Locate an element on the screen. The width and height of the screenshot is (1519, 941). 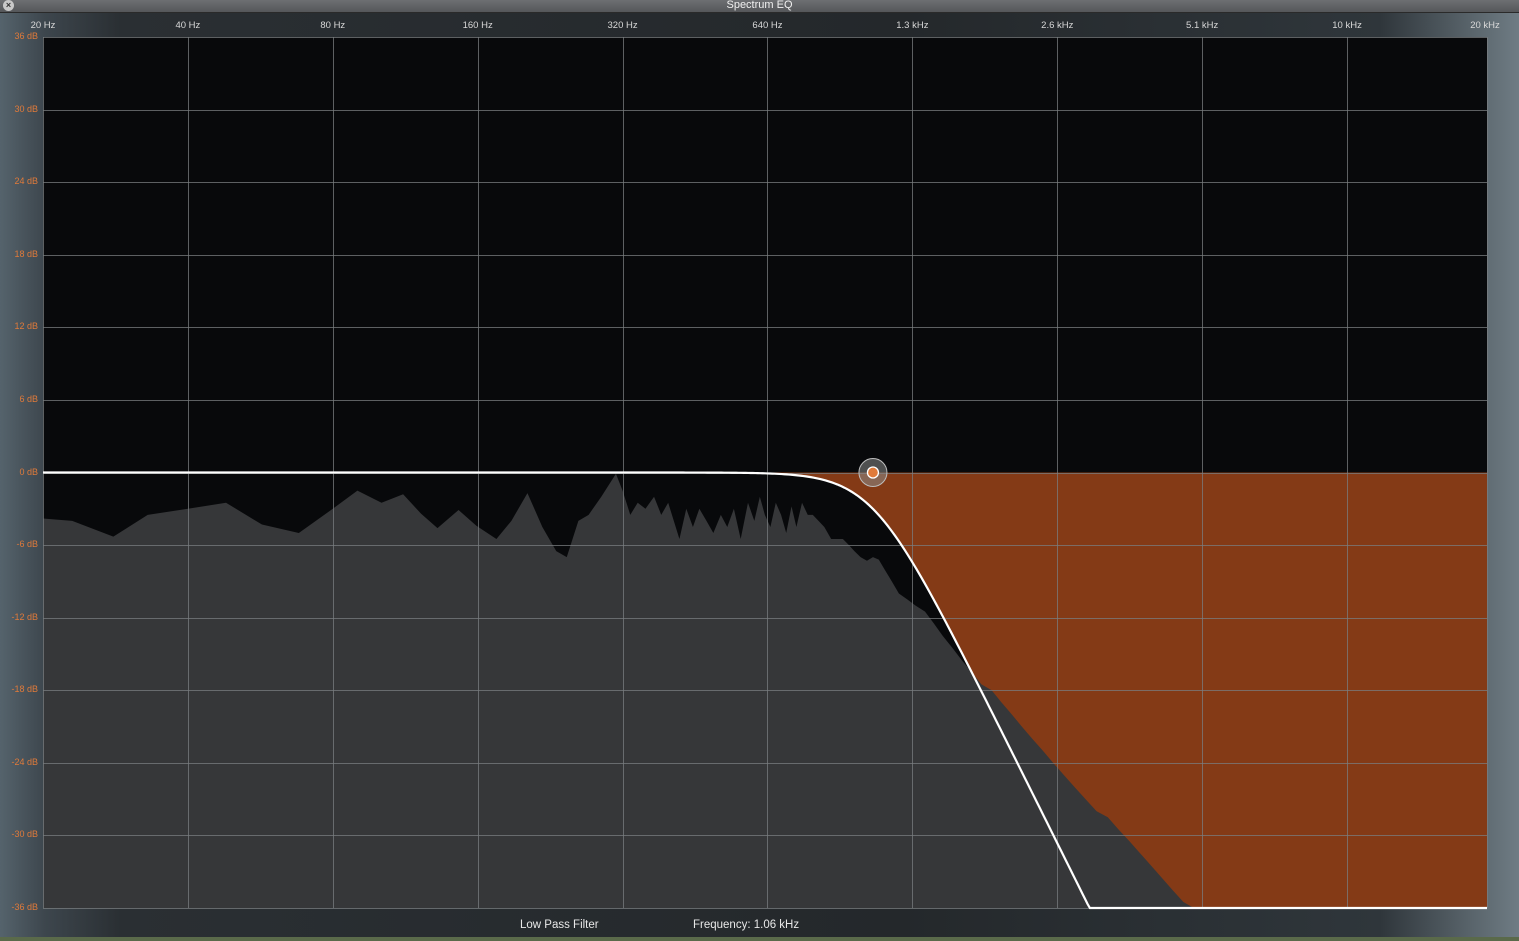
frequency-readout: Frequency: 1.06 kHz is located at coordinates (746, 925).